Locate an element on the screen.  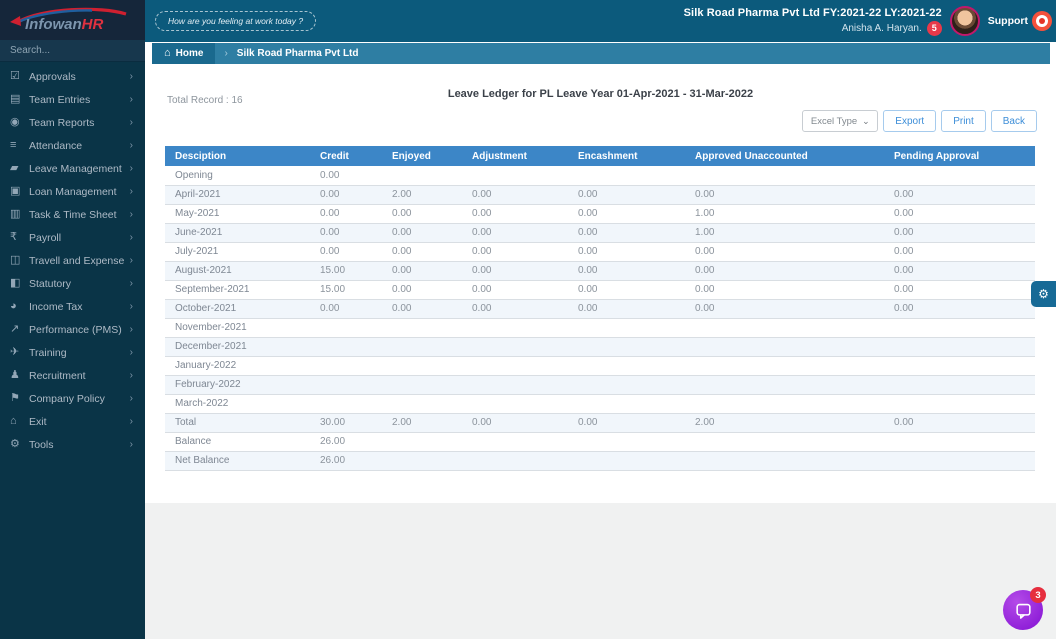
sidebar-item-tools: ⚙ Tools › is located at coordinates (72, 444).